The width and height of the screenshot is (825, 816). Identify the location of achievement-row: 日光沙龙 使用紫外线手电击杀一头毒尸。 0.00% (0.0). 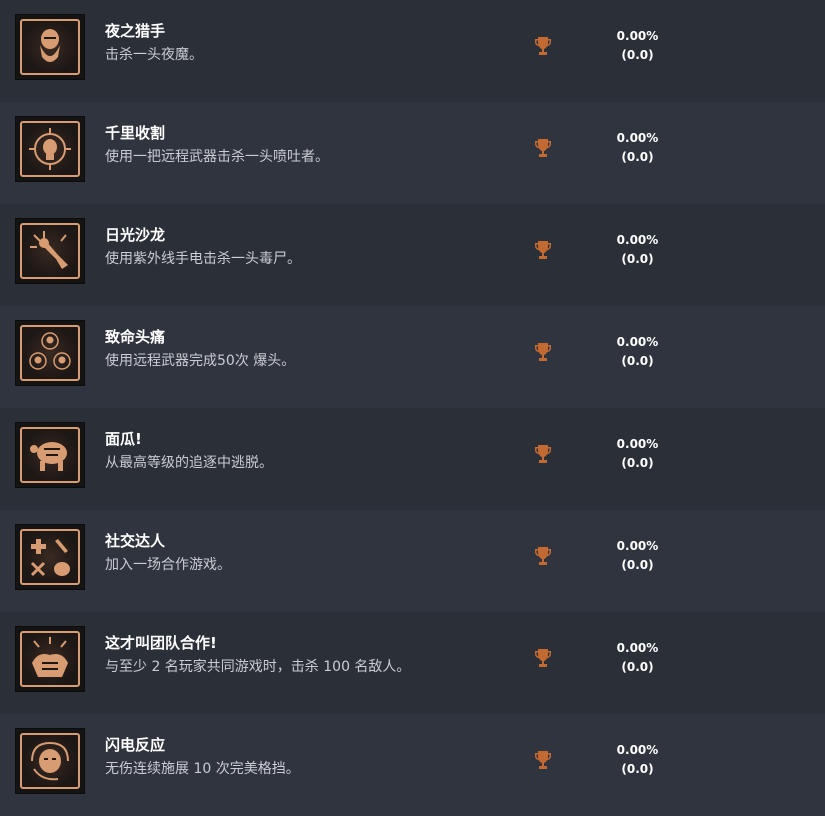
(412, 255).